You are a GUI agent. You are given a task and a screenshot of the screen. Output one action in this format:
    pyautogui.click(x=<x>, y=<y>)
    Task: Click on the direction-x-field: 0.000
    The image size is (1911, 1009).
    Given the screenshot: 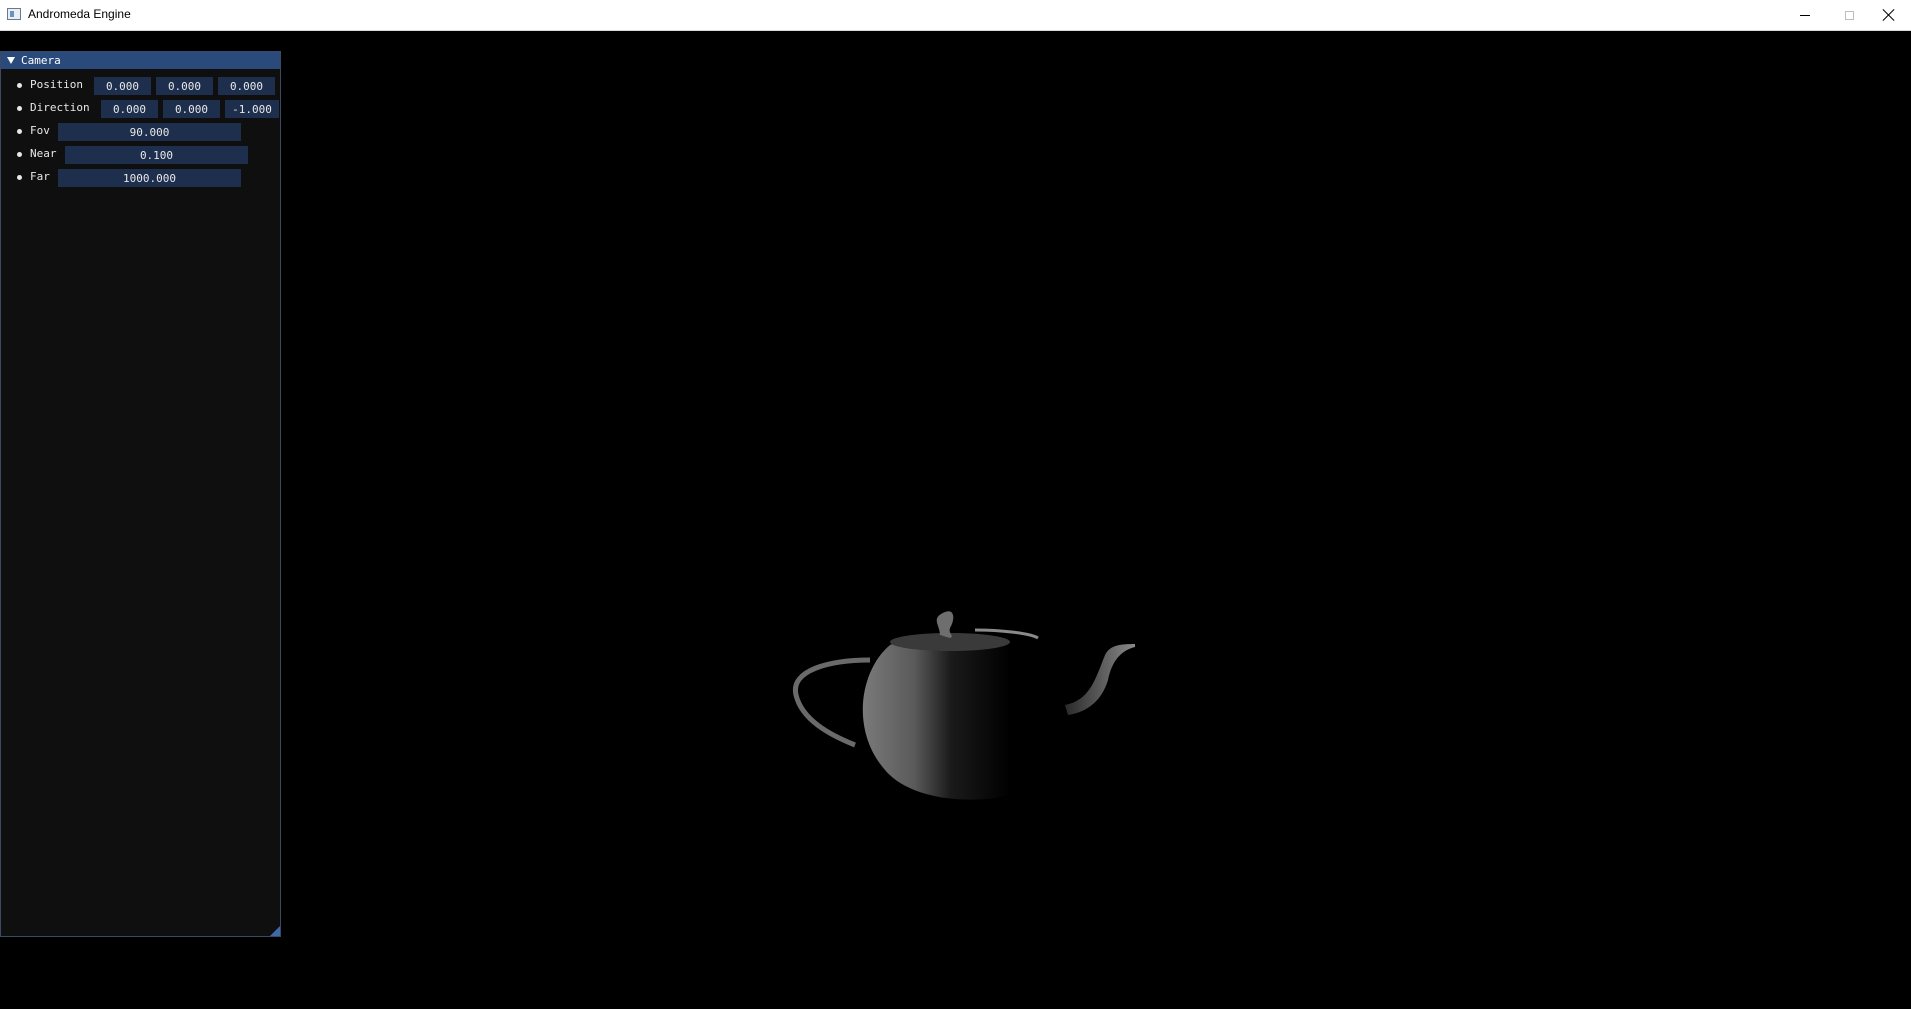 What is the action you would take?
    pyautogui.click(x=129, y=109)
    